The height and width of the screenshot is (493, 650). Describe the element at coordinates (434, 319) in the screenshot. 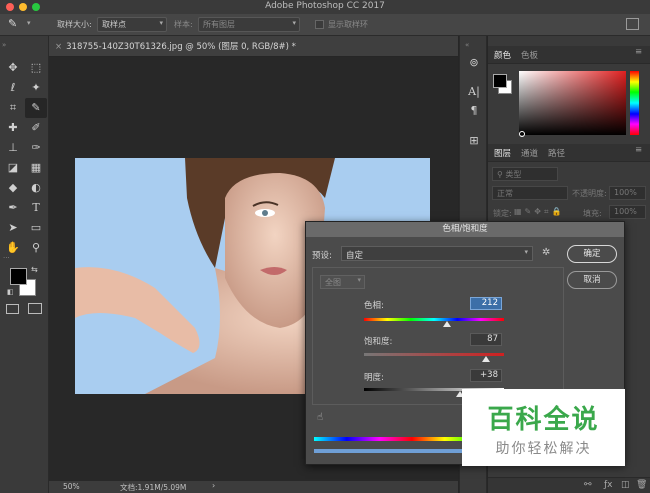

I see `hue-slider-track` at that location.